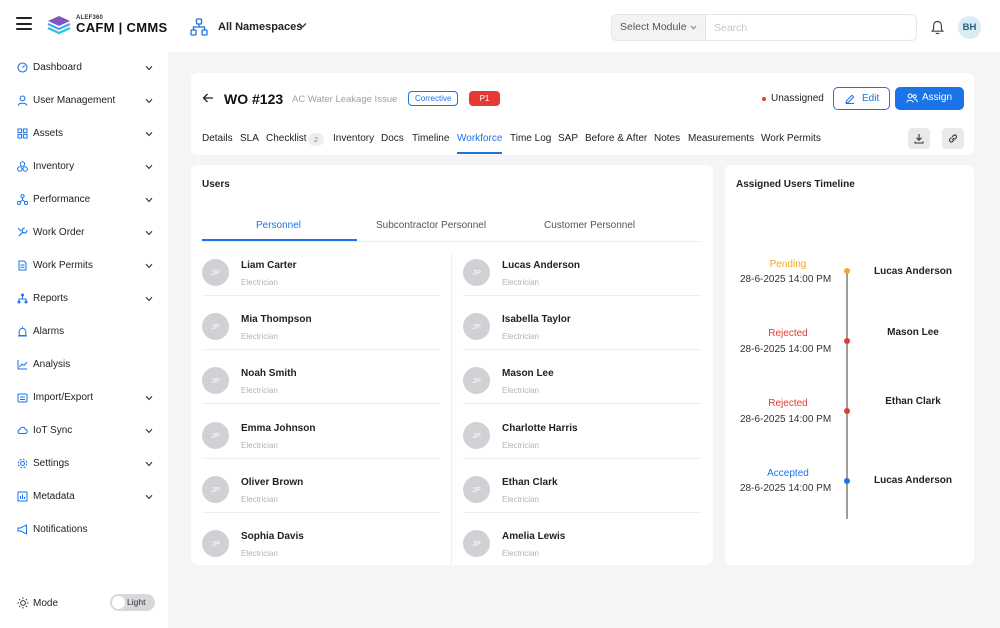 This screenshot has width=1000, height=628. Describe the element at coordinates (582, 392) in the screenshot. I see `list-item: JP Mason Lee Electrician` at that location.